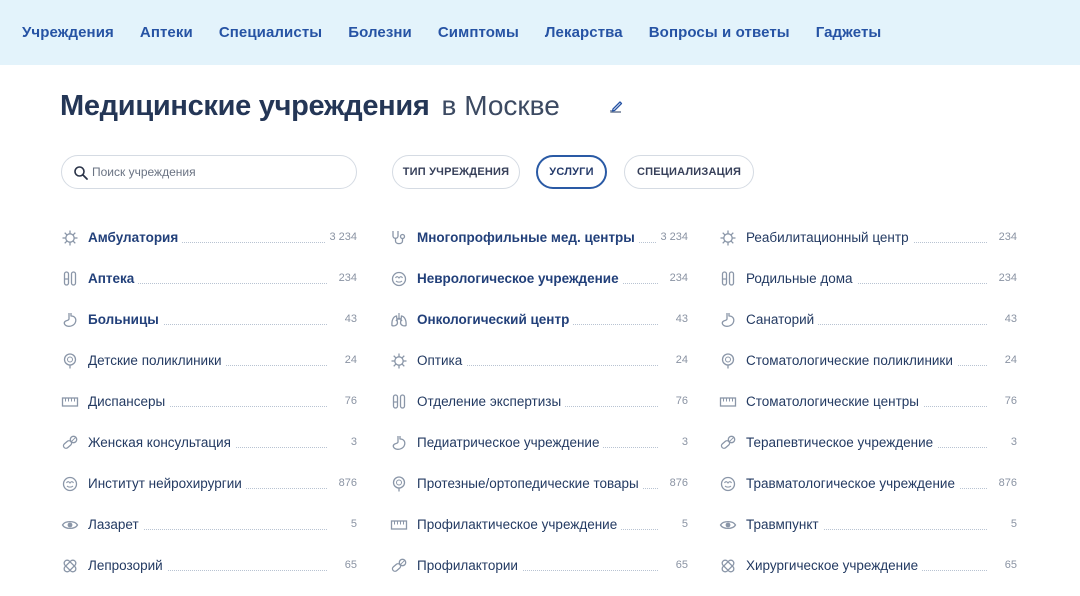  What do you see at coordinates (209, 529) in the screenshot?
I see `category-item: Лазарет 5` at bounding box center [209, 529].